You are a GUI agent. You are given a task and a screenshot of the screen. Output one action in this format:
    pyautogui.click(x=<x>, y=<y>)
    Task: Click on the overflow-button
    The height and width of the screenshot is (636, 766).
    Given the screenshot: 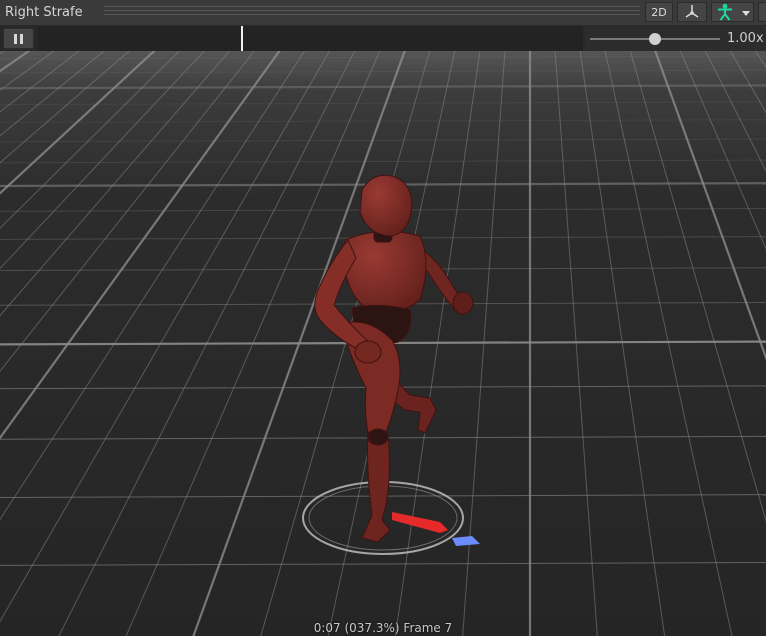 What is the action you would take?
    pyautogui.click(x=762, y=12)
    